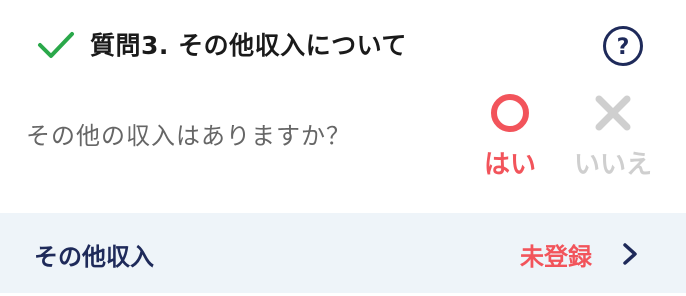  Describe the element at coordinates (188, 136) in the screenshot. I see `question-text: その他の収入はありますか？` at that location.